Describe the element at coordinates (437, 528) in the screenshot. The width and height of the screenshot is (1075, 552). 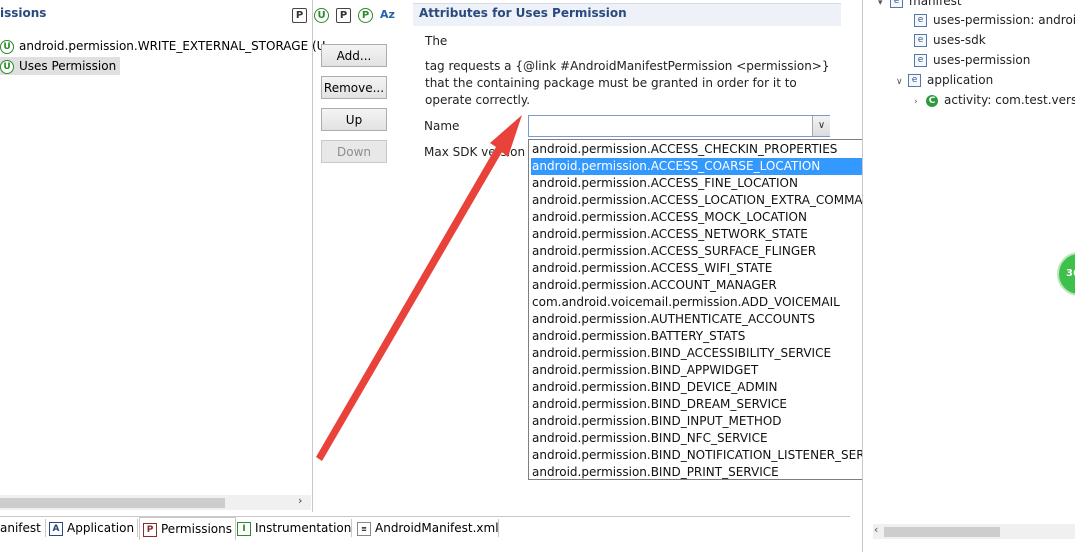
I see `tab-label: AndroidManifest.xml` at that location.